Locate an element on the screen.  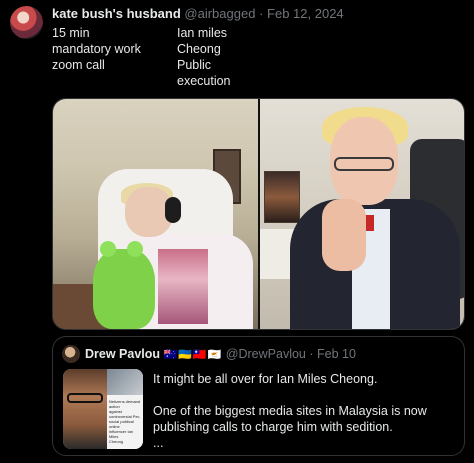
wall-poster is located at coordinates (282, 197).